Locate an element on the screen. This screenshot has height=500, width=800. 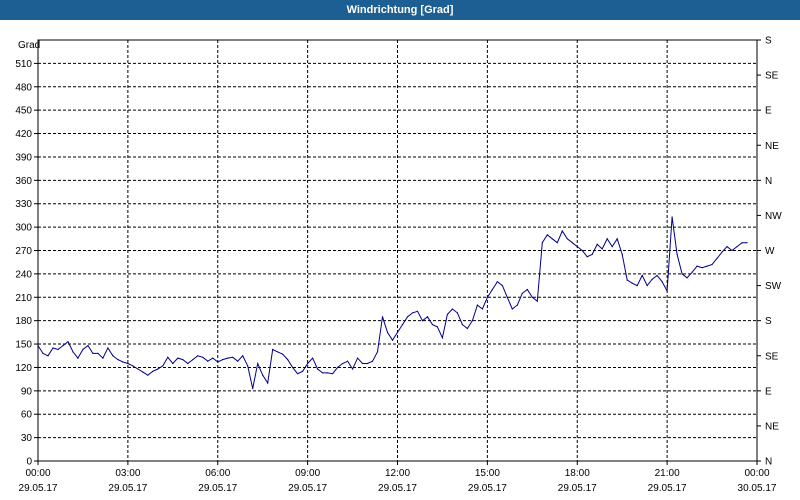
y-tick-label: 300 is located at coordinates (23, 228).